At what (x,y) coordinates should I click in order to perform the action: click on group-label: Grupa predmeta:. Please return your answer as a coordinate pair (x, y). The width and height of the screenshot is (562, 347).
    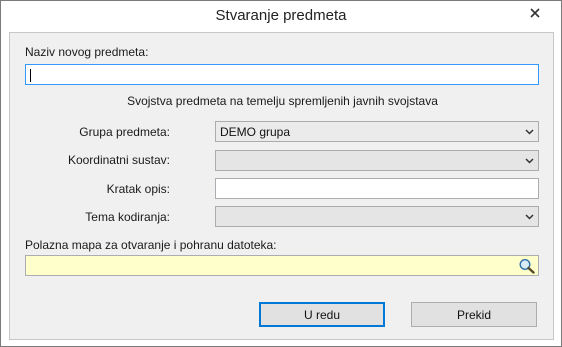
    Looking at the image, I should click on (124, 132).